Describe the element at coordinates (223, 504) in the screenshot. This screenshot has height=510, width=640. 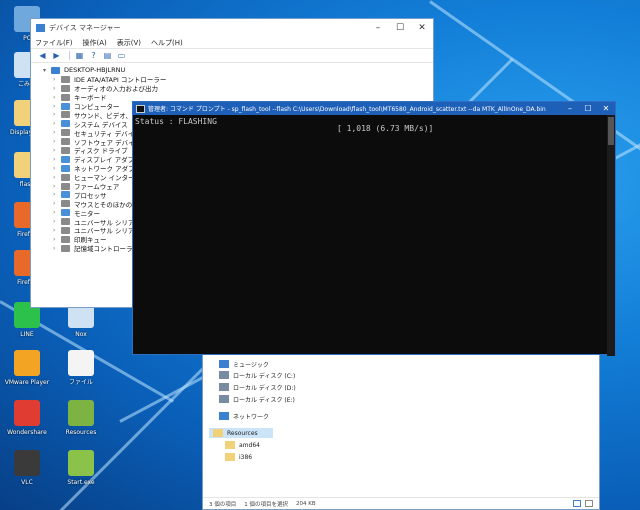
I see `item-count: 3 個の項目` at that location.